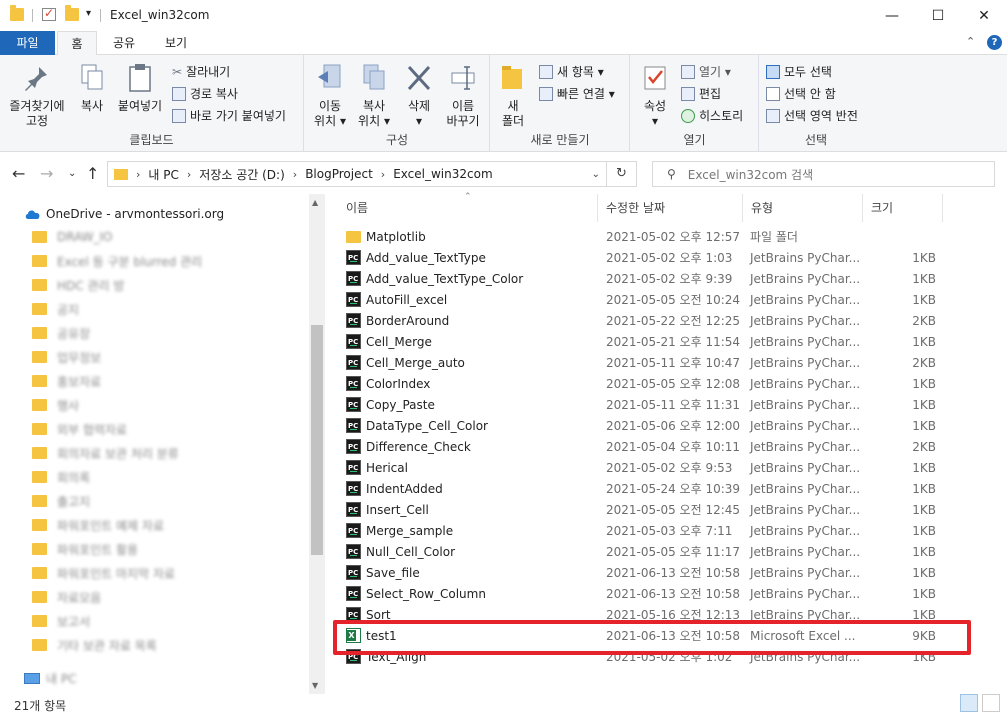  What do you see at coordinates (18, 173) in the screenshot?
I see `back-arrow-icon: ←` at bounding box center [18, 173].